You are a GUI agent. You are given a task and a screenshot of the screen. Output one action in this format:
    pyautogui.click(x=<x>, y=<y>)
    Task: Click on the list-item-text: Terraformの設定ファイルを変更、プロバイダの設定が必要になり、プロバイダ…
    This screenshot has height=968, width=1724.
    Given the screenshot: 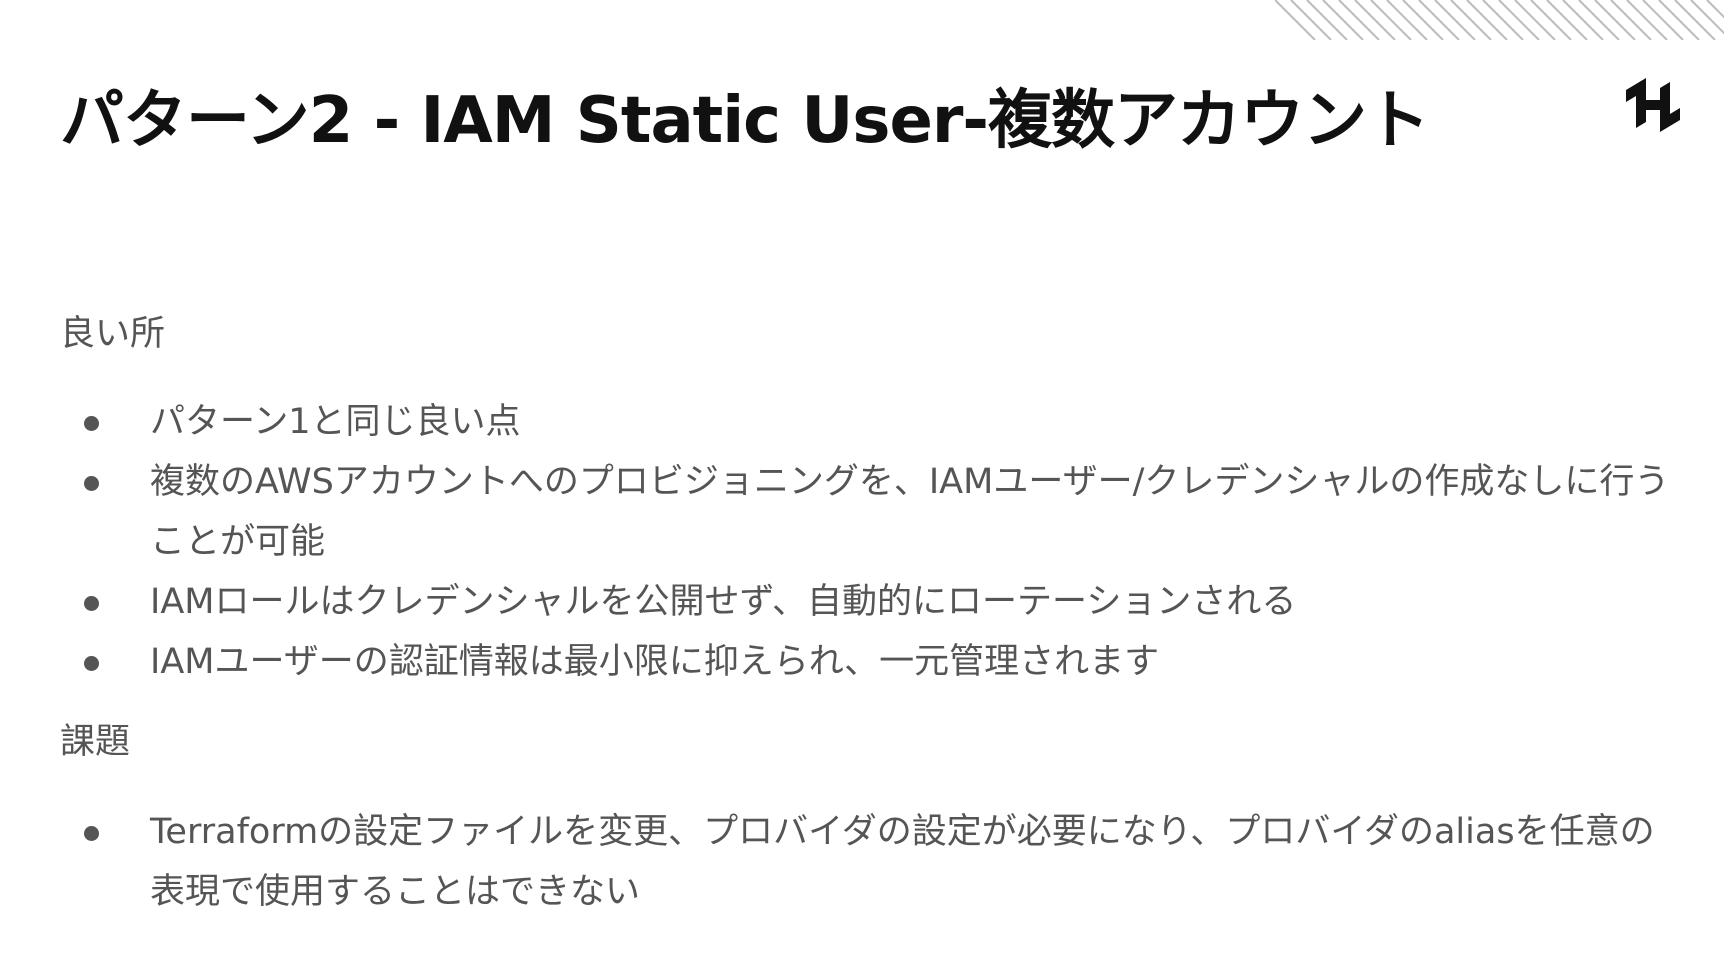 What is the action you would take?
    pyautogui.click(x=902, y=862)
    